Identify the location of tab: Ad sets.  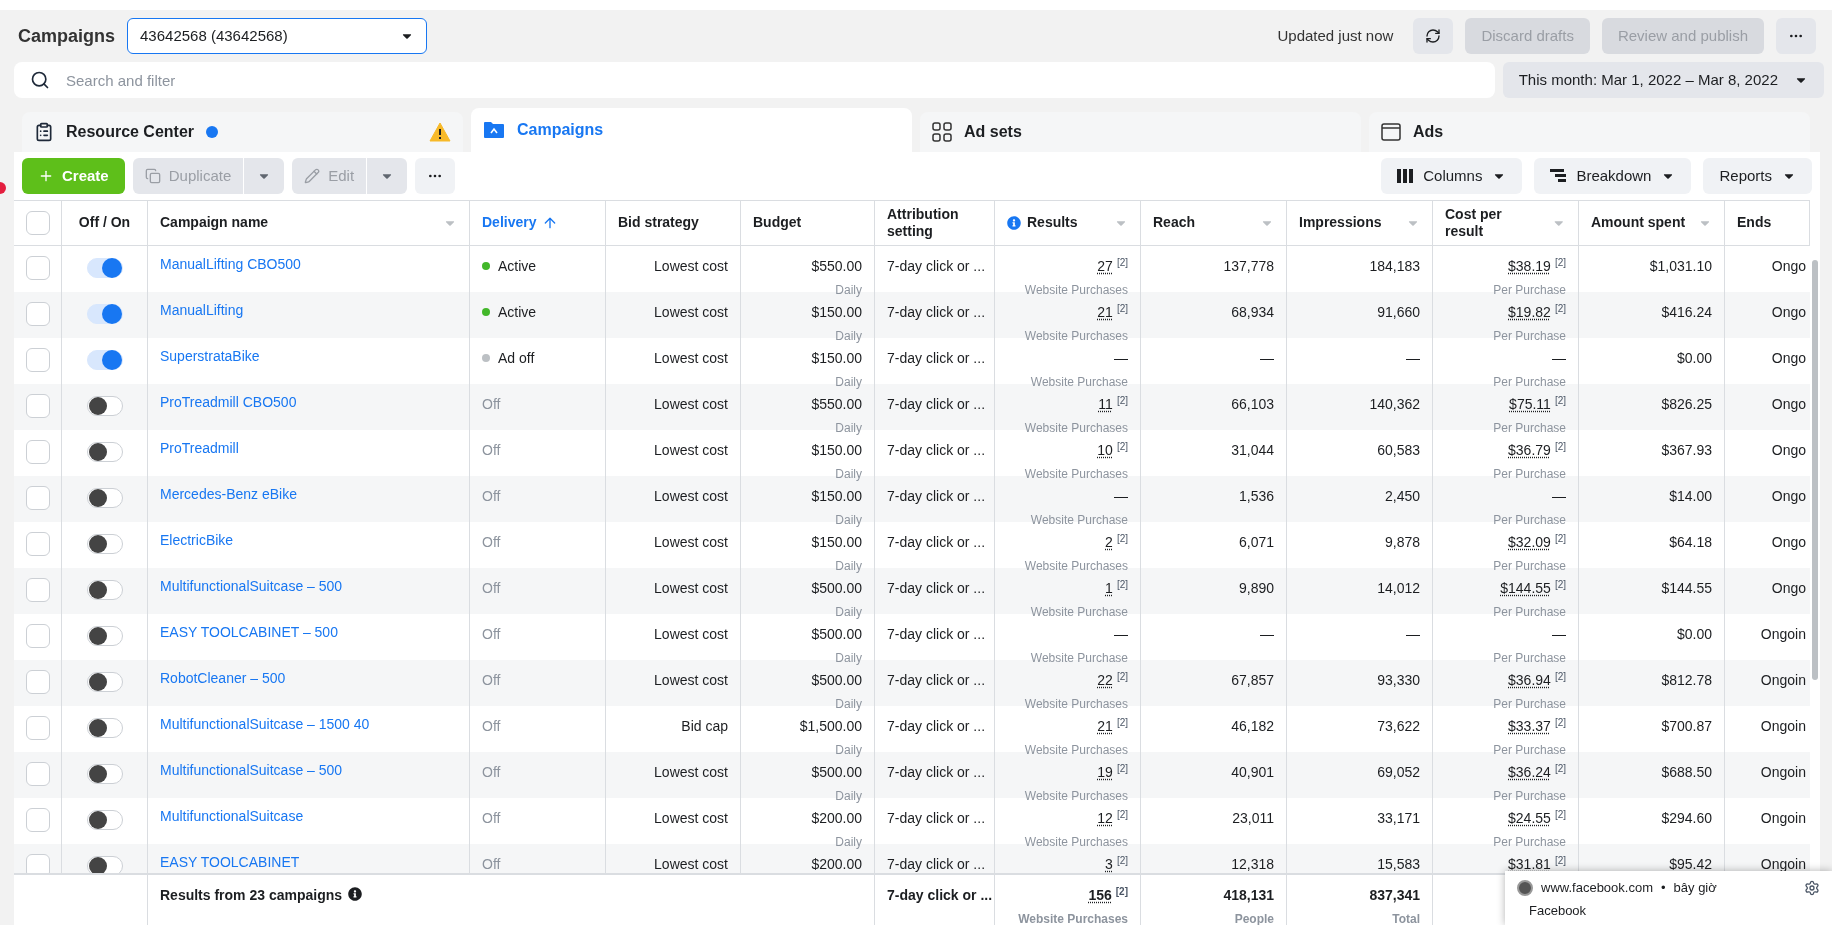
(1140, 132).